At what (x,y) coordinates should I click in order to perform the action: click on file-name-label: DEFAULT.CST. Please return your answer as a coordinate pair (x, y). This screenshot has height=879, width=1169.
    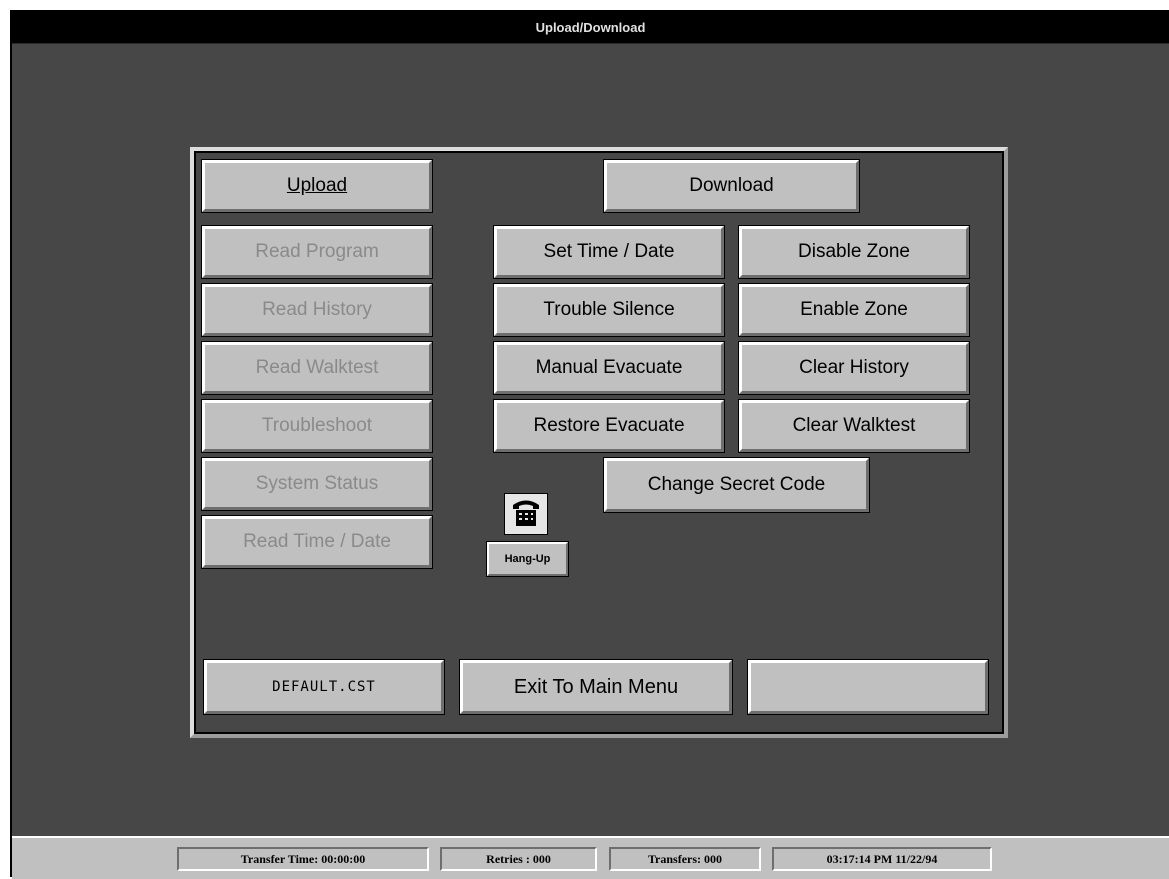
    Looking at the image, I should click on (324, 687).